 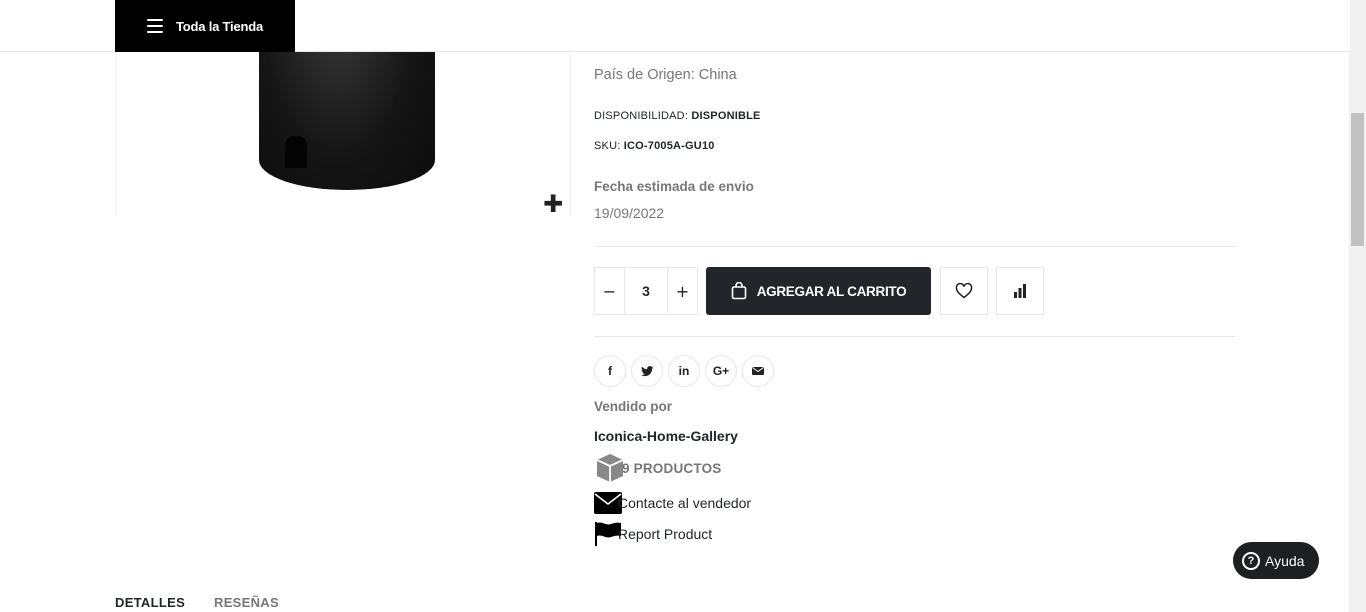 I want to click on twitter-share-button, so click(x=647, y=371).